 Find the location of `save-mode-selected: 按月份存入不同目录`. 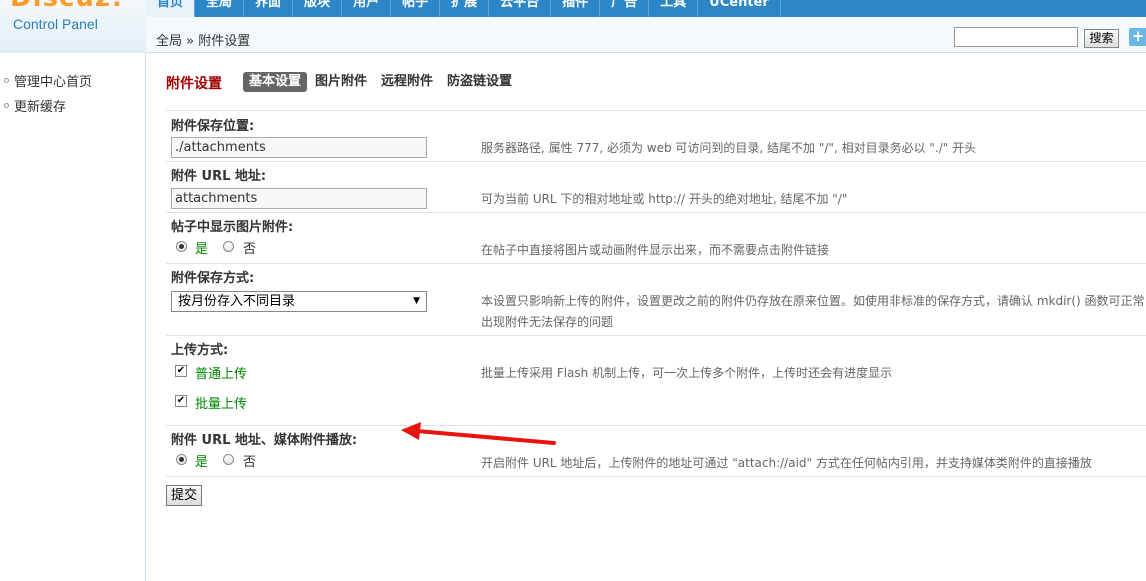

save-mode-selected: 按月份存入不同目录 is located at coordinates (237, 301).